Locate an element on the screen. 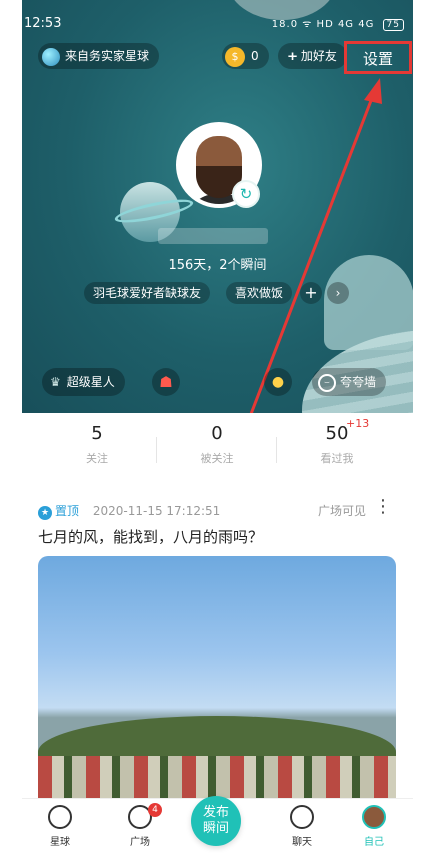 Image resolution: width=429 pixels, height=853 pixels. tab-chat: 聊天 is located at coordinates (302, 826).